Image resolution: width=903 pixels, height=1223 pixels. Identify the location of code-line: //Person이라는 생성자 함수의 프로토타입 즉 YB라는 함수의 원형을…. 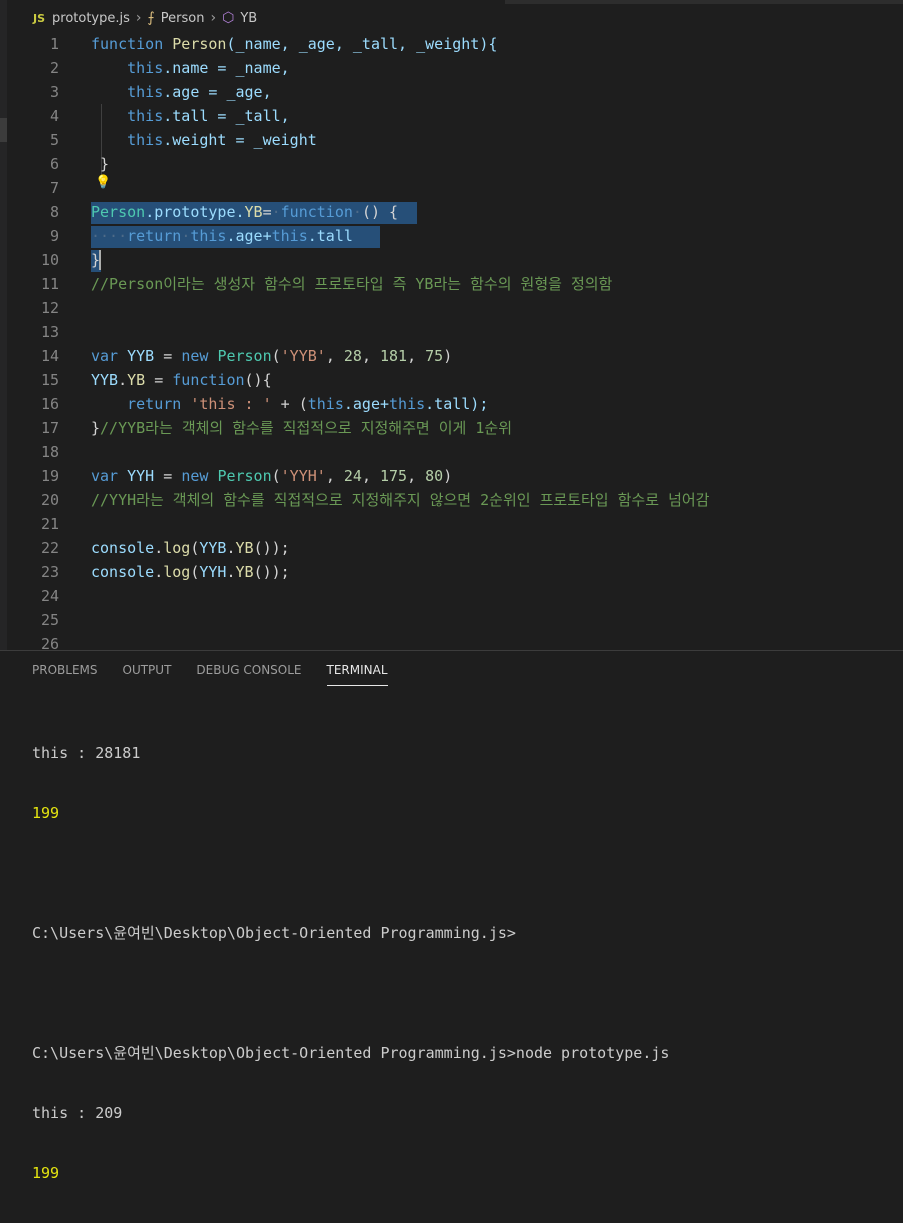
(352, 284).